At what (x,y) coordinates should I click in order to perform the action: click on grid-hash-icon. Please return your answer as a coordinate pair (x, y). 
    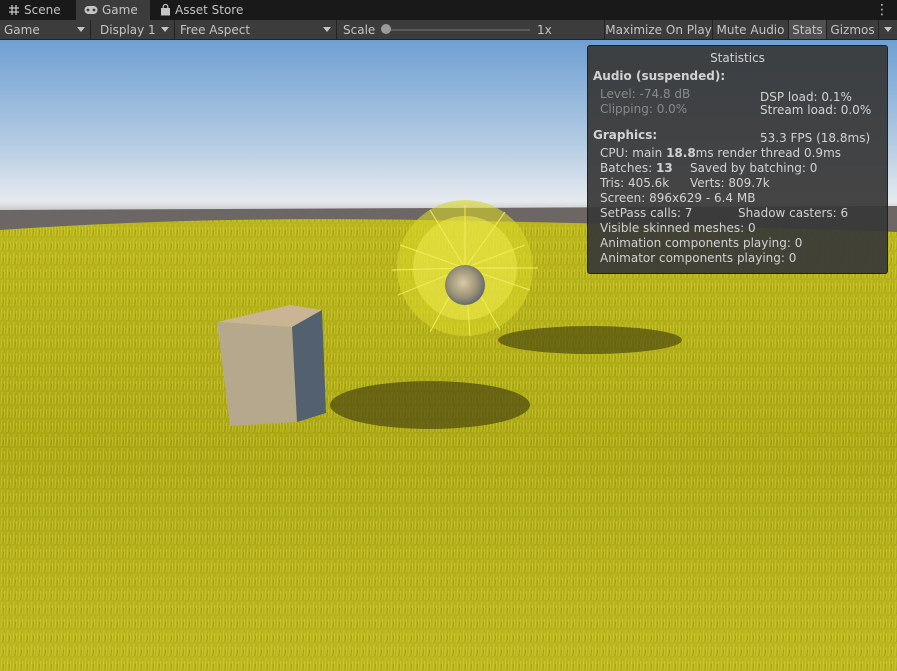
    Looking at the image, I should click on (14, 10).